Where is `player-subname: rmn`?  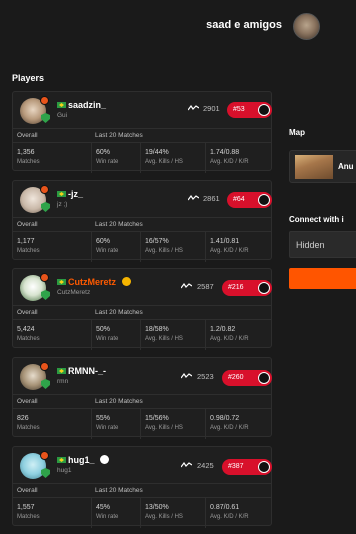
player-subname: rmn is located at coordinates (63, 381).